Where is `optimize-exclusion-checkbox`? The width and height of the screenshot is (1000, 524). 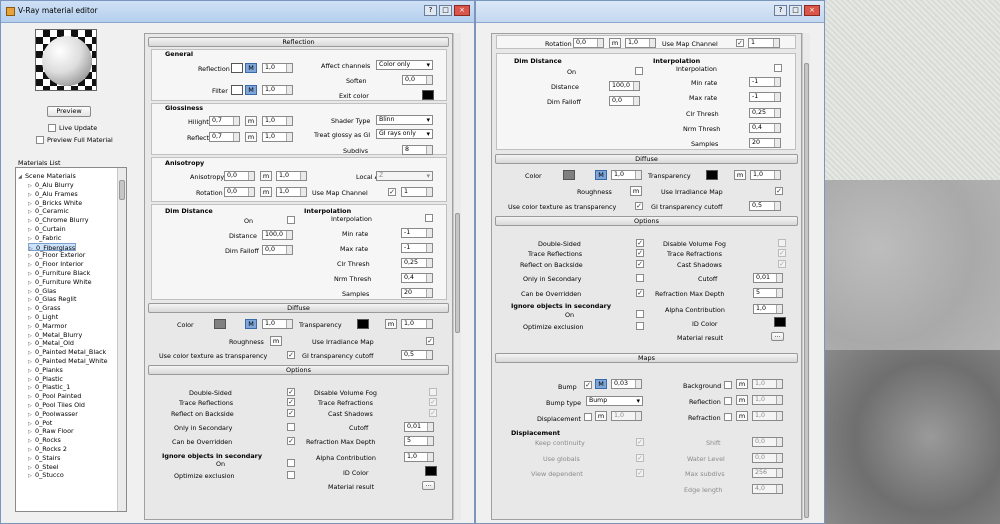 optimize-exclusion-checkbox is located at coordinates (291, 475).